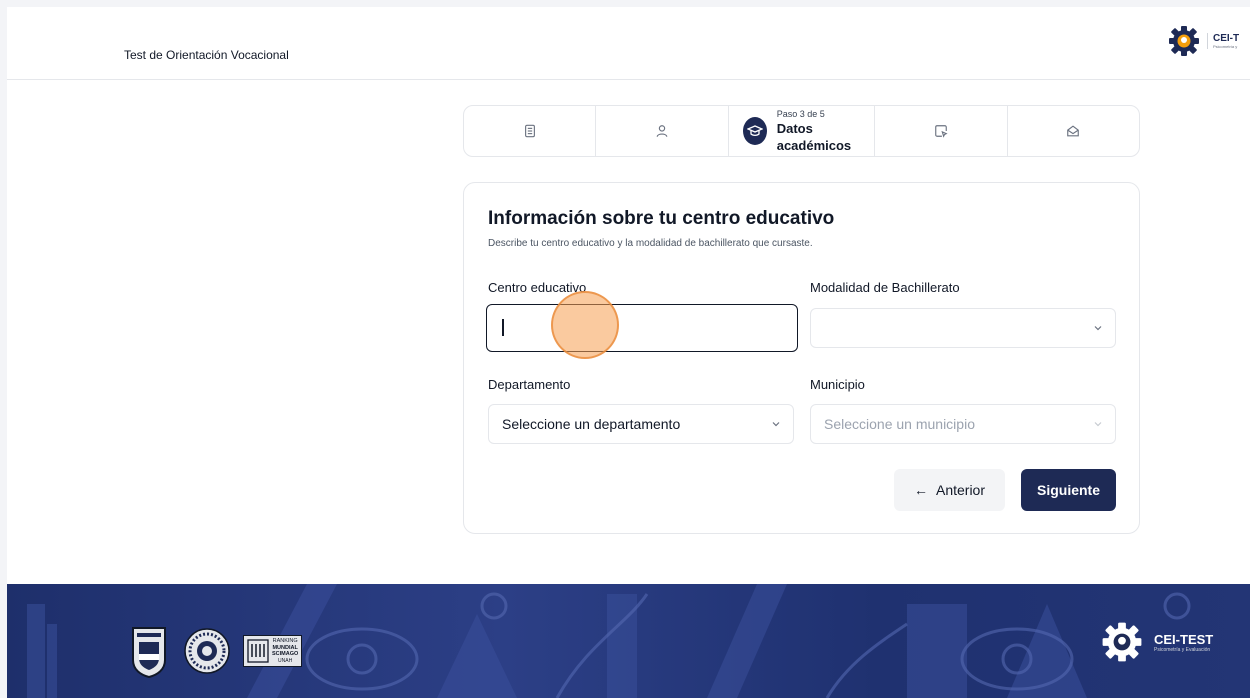  What do you see at coordinates (837, 384) in the screenshot?
I see `municipio-label: Municipio` at bounding box center [837, 384].